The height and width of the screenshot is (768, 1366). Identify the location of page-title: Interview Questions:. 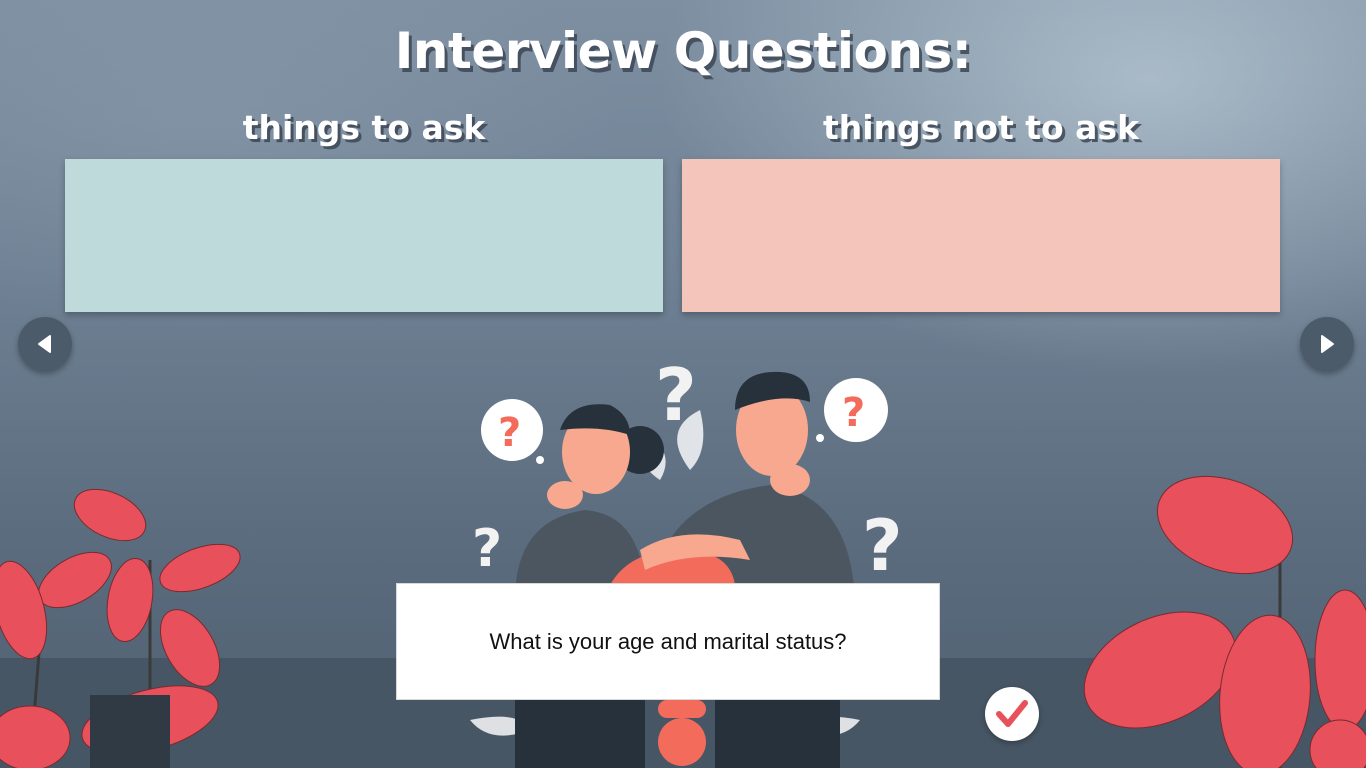
(683, 51).